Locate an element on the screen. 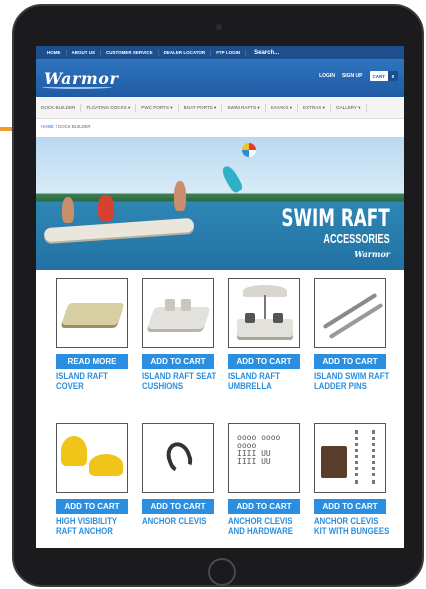 Image resolution: width=426 pixels, height=589 pixels. home-button is located at coordinates (222, 572).